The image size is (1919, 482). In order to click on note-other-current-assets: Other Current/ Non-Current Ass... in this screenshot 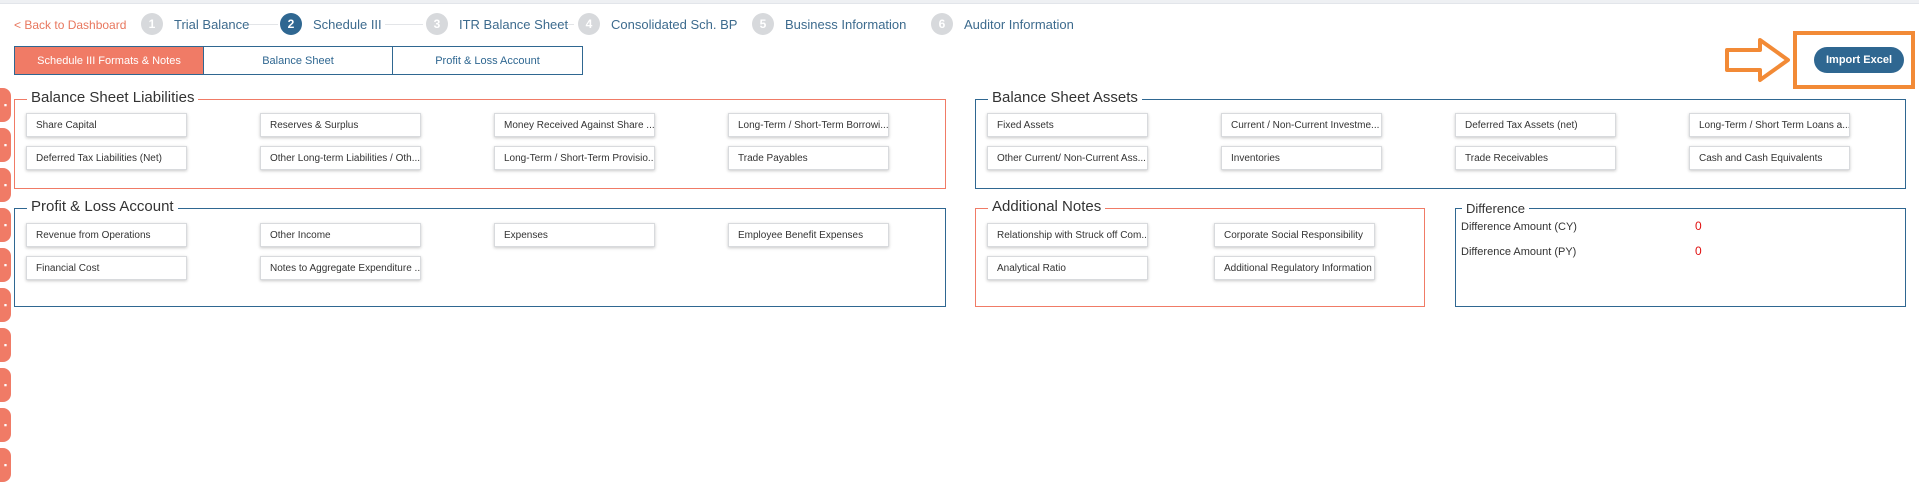, I will do `click(1067, 158)`.